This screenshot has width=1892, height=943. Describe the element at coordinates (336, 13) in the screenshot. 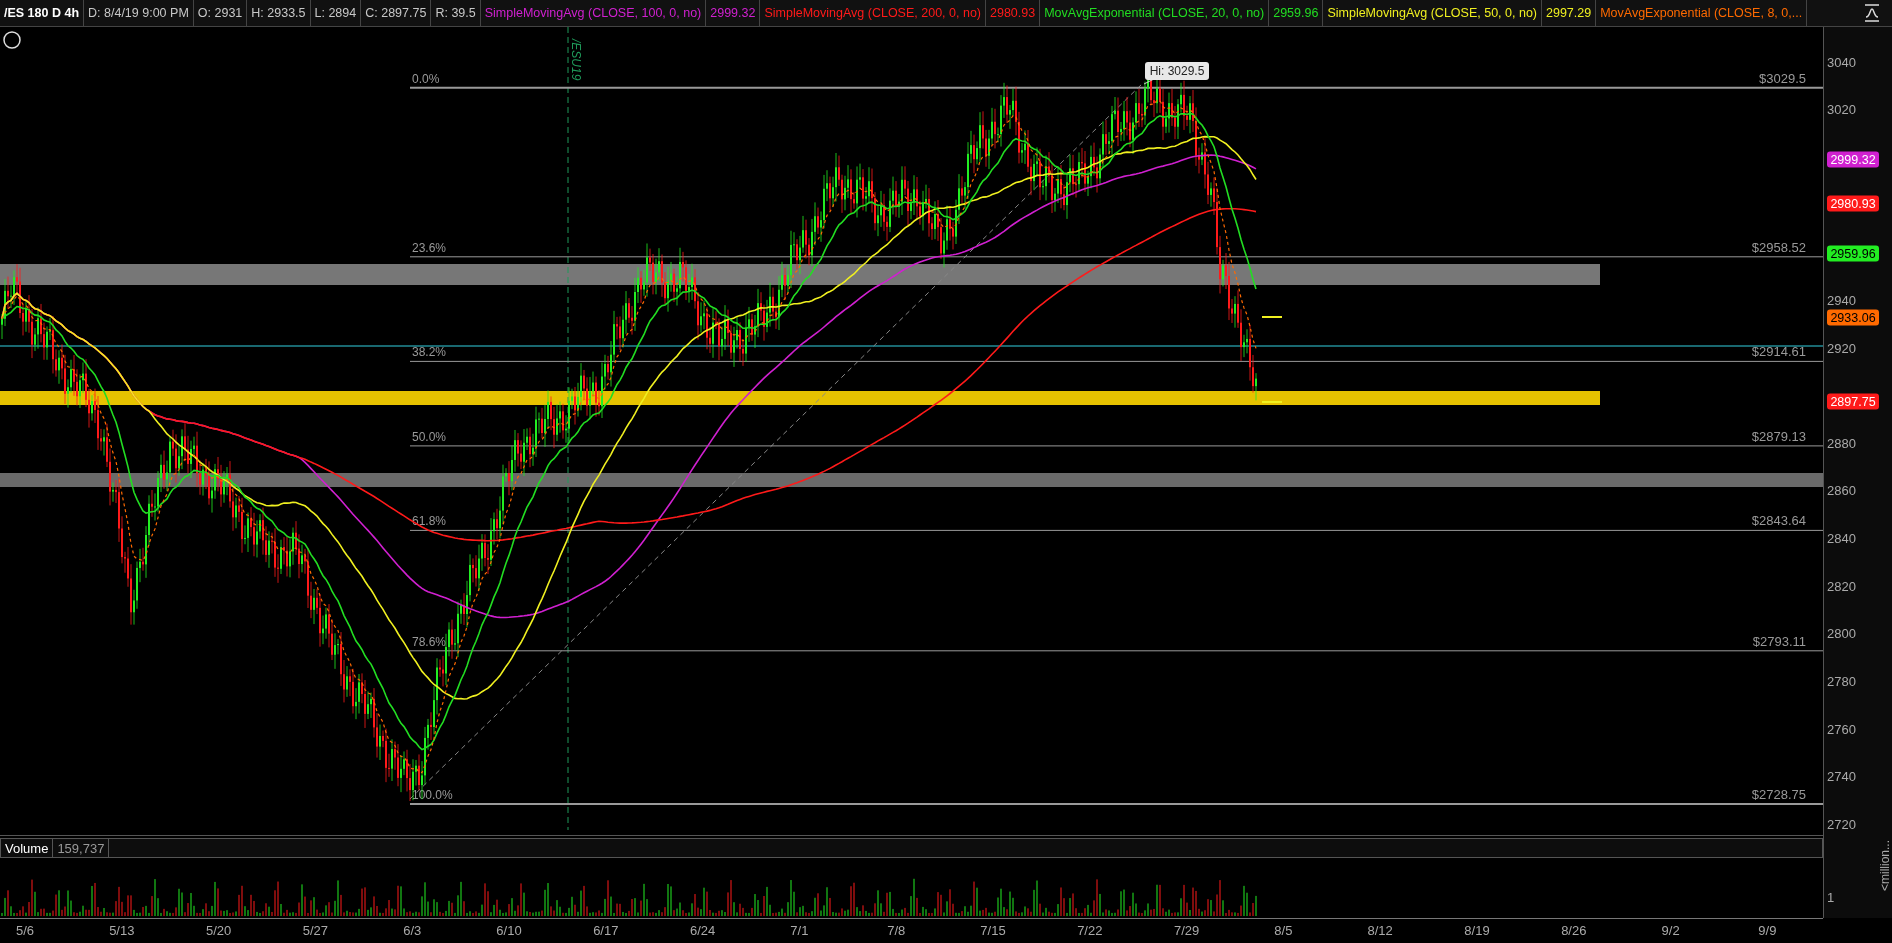

I see `ohlc-field: L: 2894` at that location.